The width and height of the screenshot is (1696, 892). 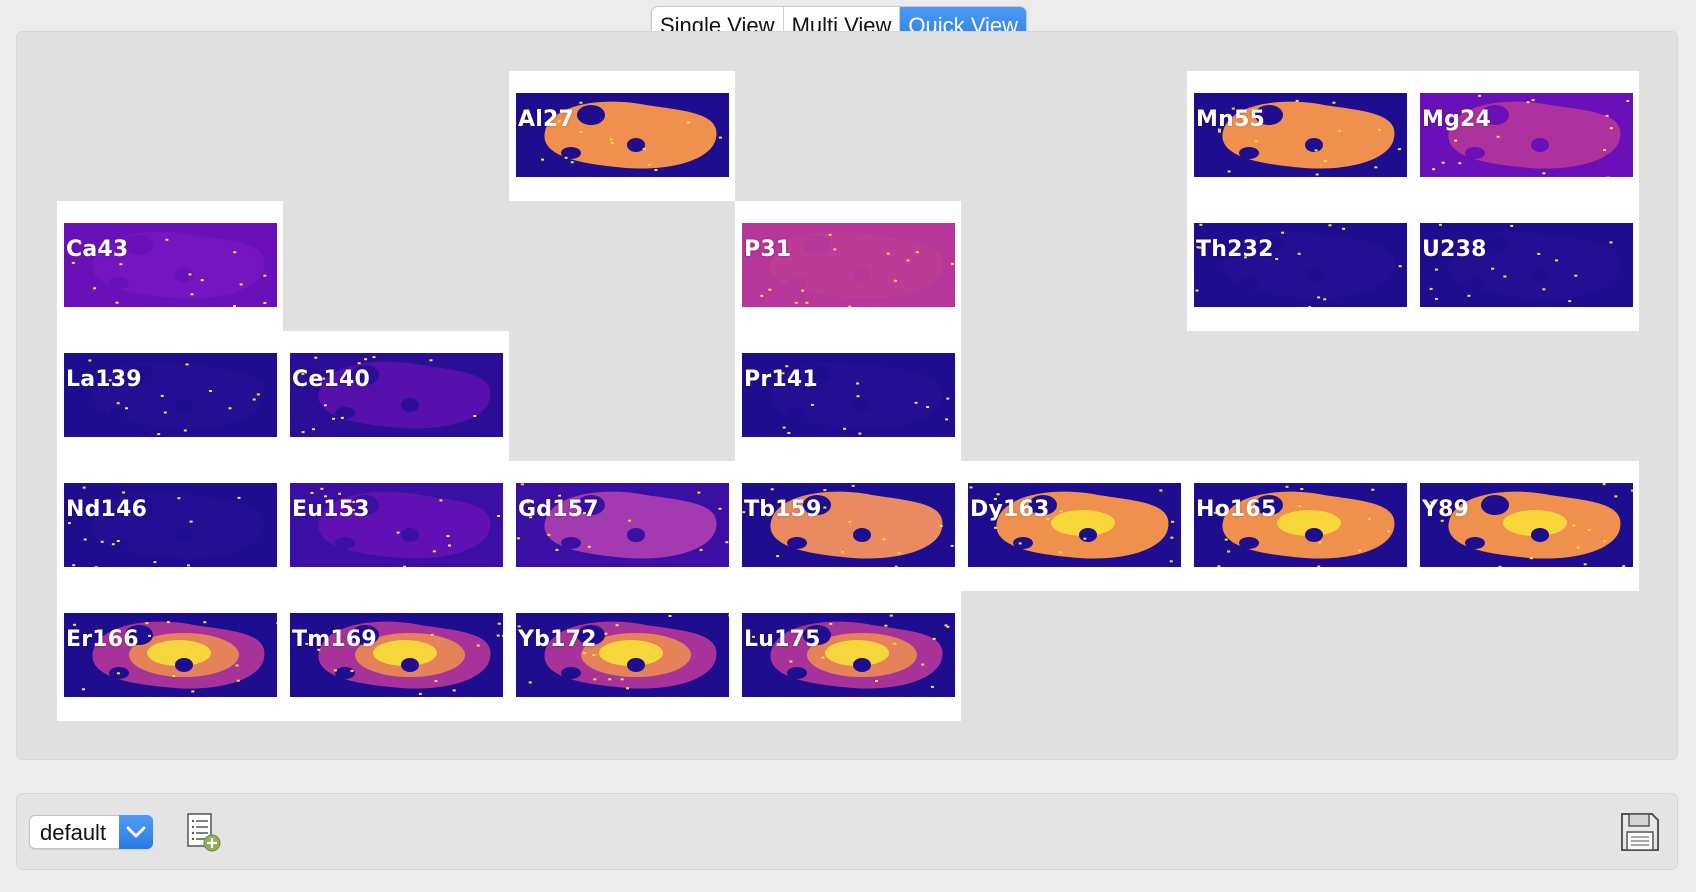 What do you see at coordinates (331, 379) in the screenshot?
I see `element-label: Ce140` at bounding box center [331, 379].